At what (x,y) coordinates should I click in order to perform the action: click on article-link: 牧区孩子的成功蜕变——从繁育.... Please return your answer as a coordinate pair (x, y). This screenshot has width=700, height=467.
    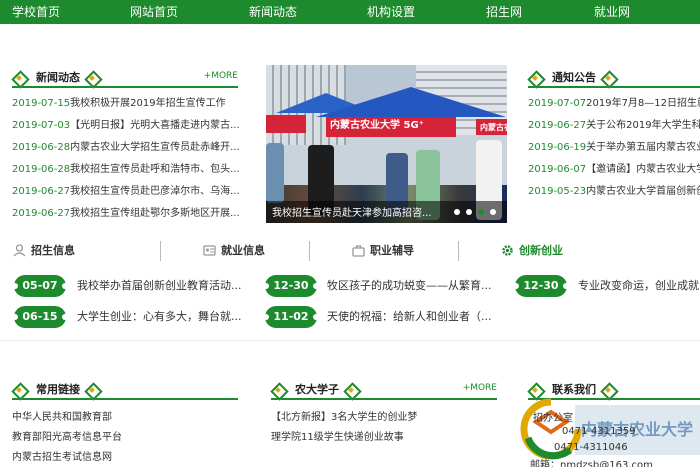
    Looking at the image, I should click on (413, 286).